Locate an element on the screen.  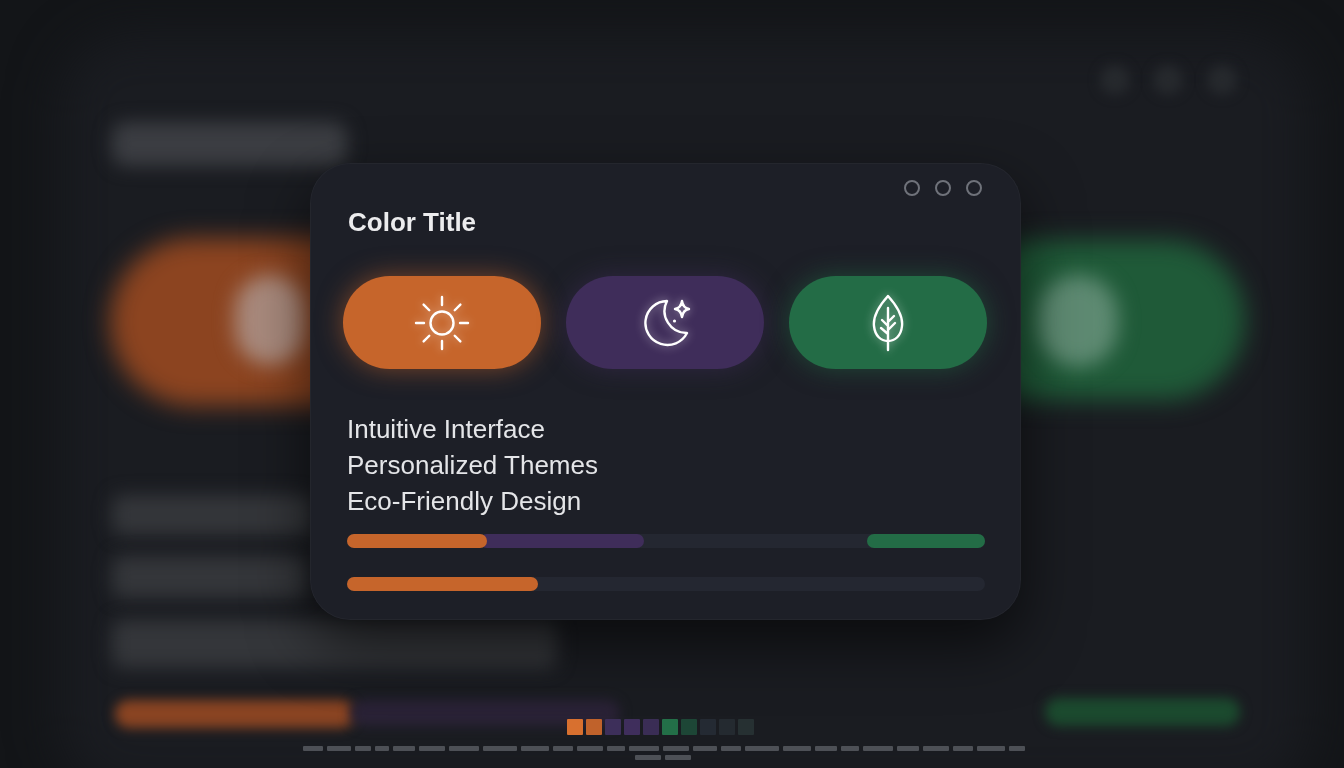
theme-button is located at coordinates (442, 322).